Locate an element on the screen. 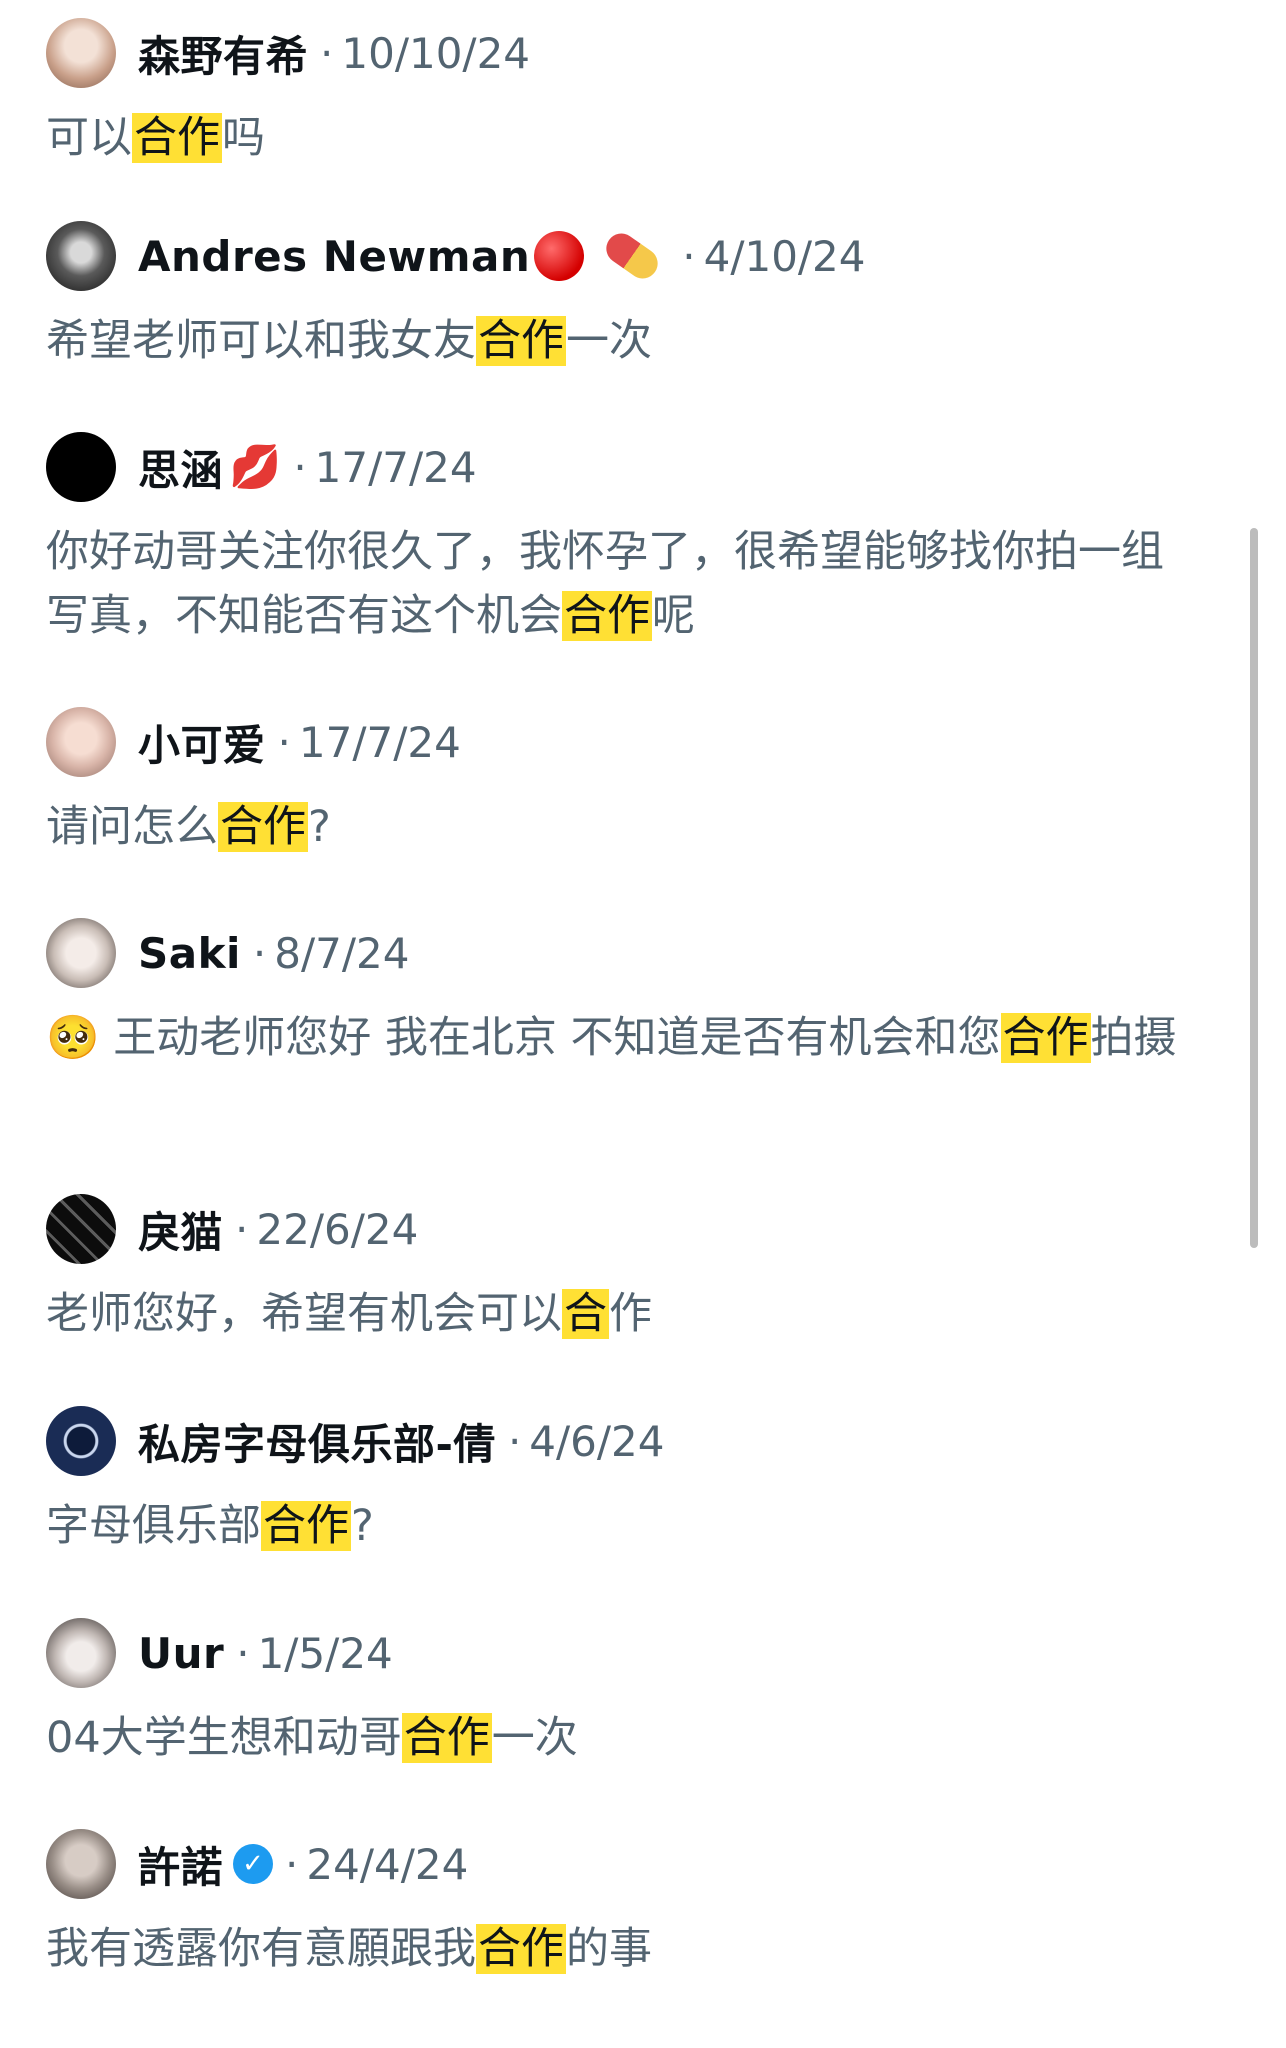 The width and height of the screenshot is (1286, 2048). comment-text: 可以合作吗 is located at coordinates (626, 138).